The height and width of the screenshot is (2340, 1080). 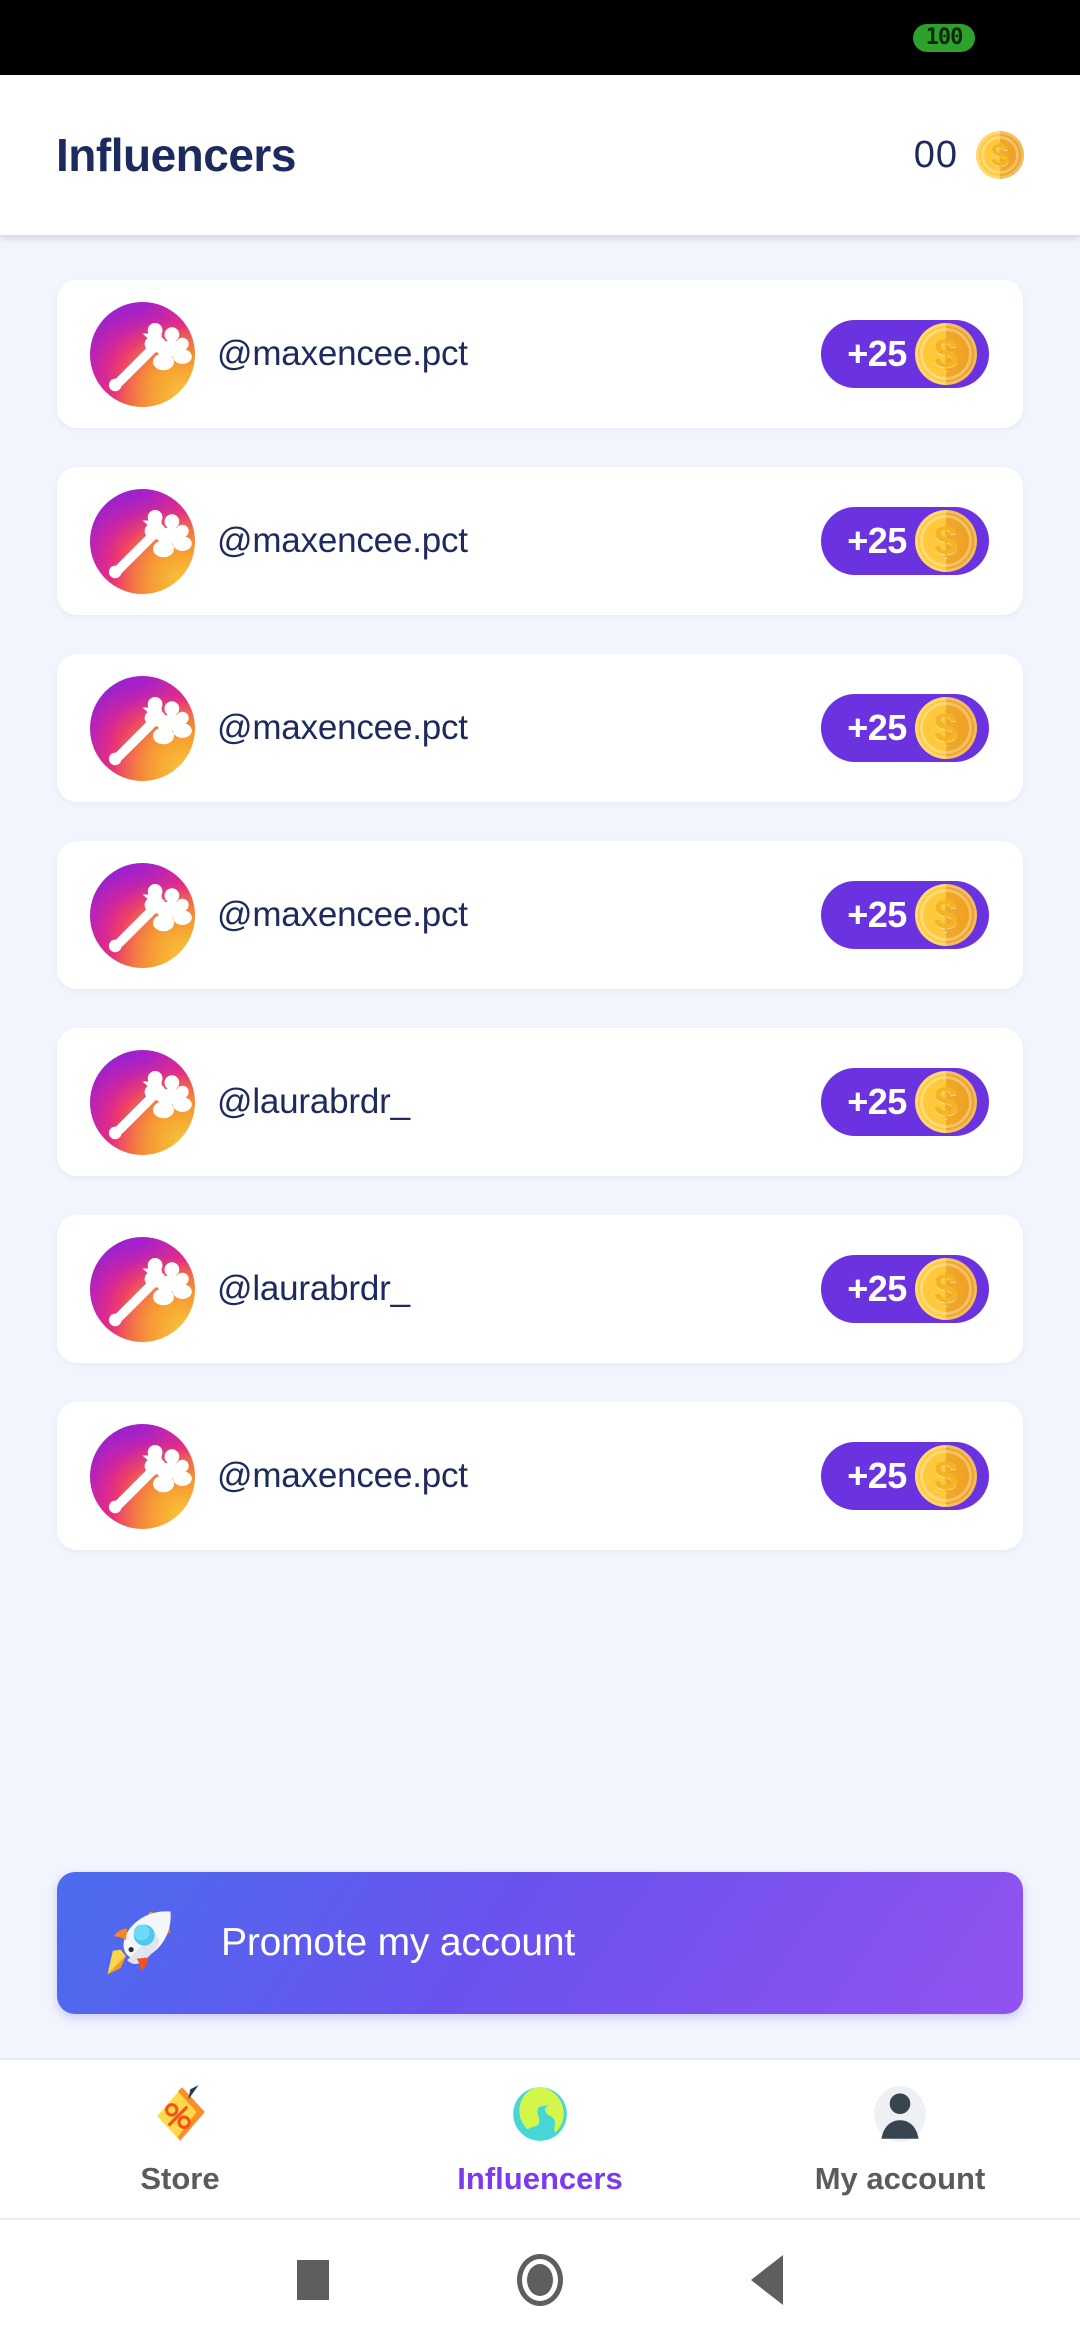 What do you see at coordinates (540, 155) in the screenshot?
I see `app-header: Influencers 00 $` at bounding box center [540, 155].